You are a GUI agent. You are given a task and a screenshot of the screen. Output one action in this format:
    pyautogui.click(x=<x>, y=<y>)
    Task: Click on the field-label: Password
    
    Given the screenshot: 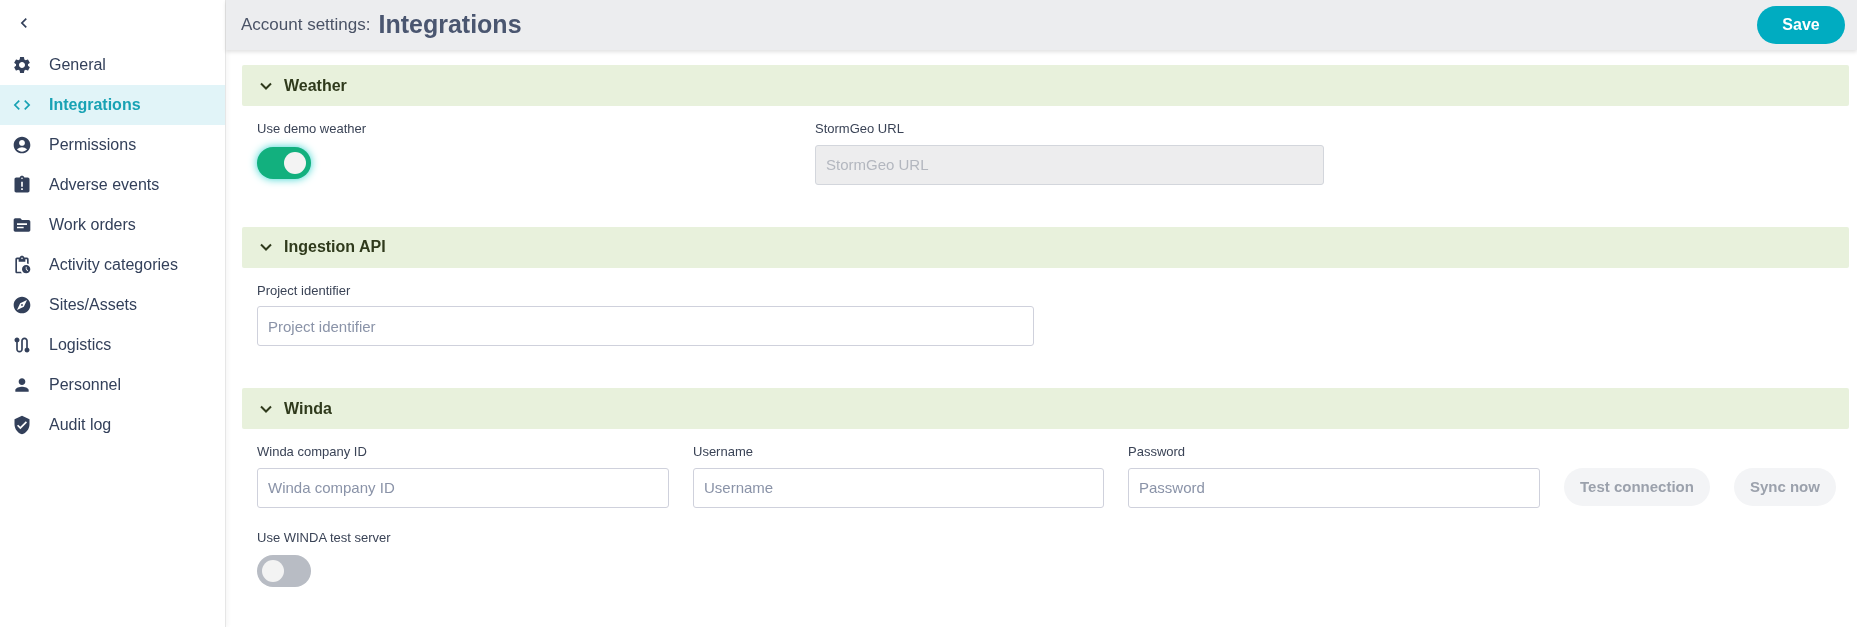 What is the action you would take?
    pyautogui.click(x=1157, y=452)
    